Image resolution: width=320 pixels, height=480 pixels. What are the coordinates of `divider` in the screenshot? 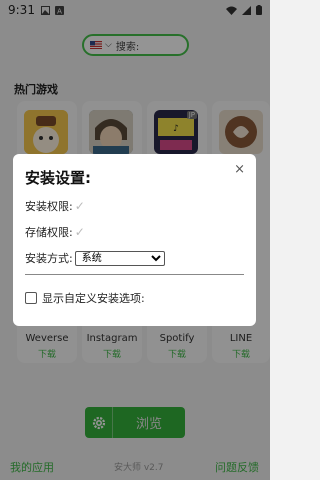 It's located at (134, 274).